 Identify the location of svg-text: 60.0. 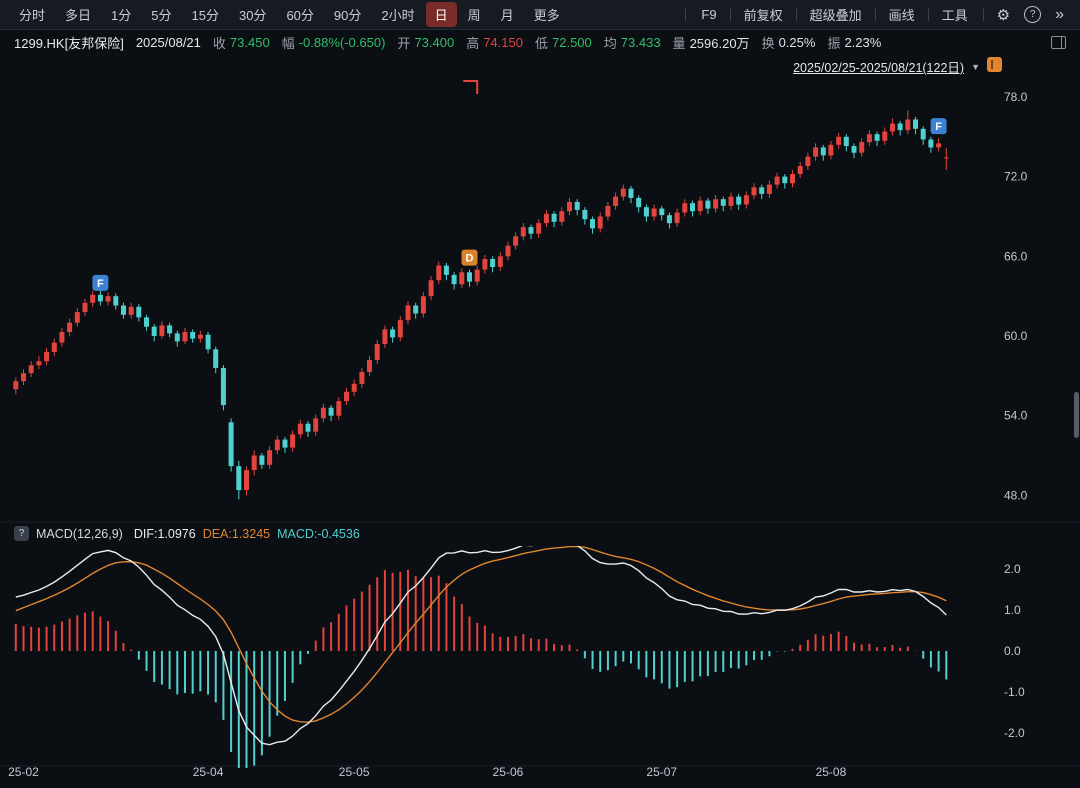
(1016, 336).